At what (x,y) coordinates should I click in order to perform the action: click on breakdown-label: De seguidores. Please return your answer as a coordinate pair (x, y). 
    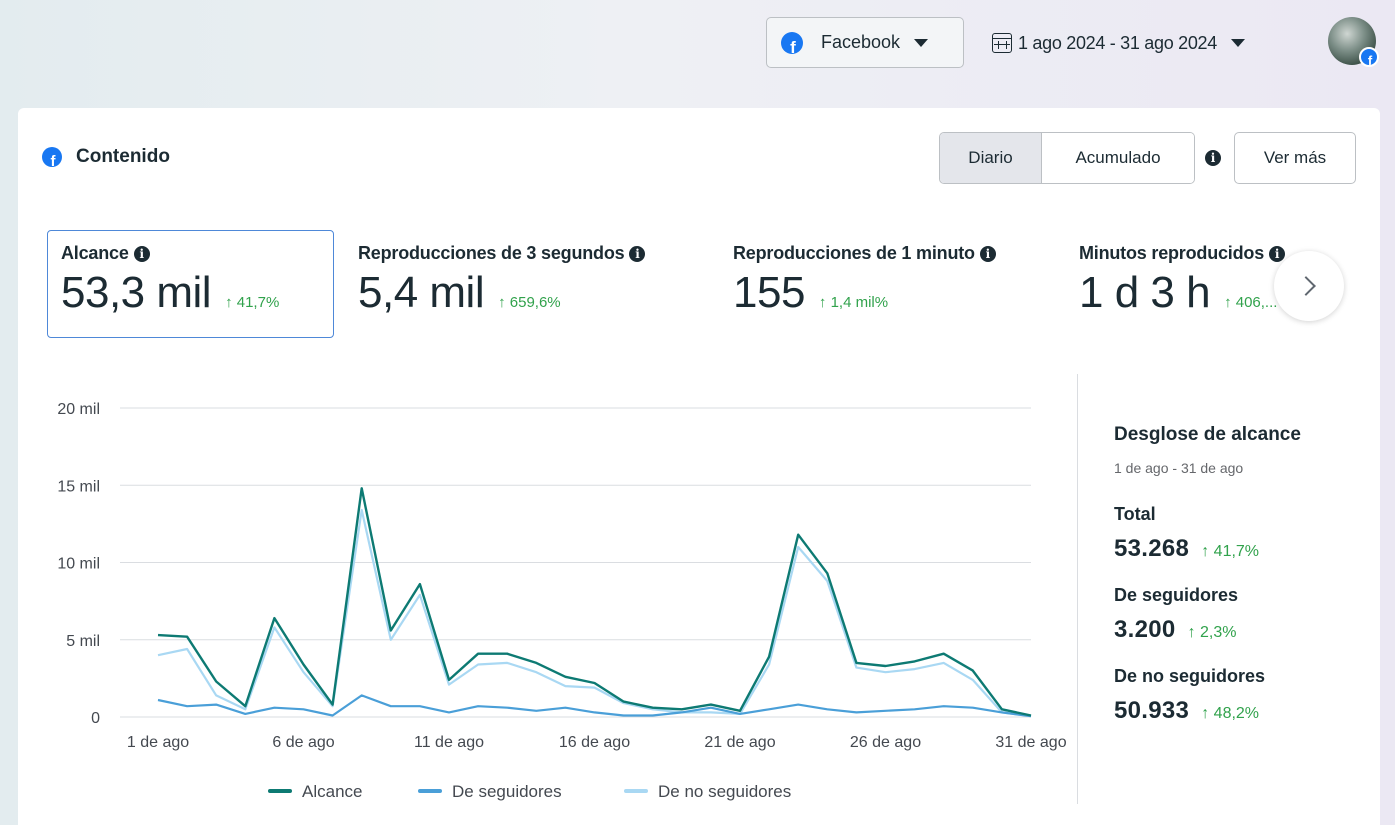
    Looking at the image, I should click on (1176, 595).